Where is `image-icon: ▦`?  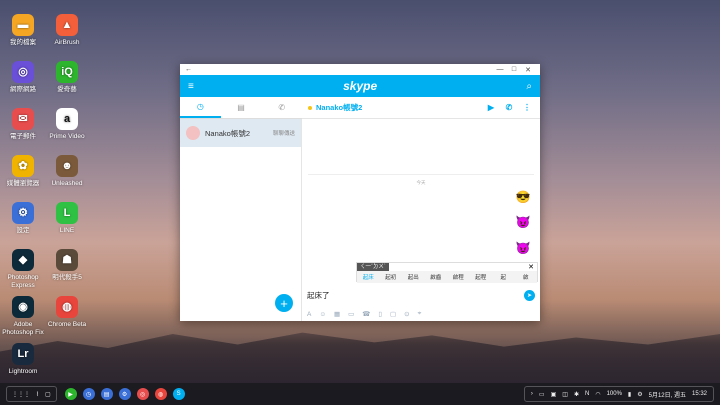 image-icon: ▦ is located at coordinates (337, 314).